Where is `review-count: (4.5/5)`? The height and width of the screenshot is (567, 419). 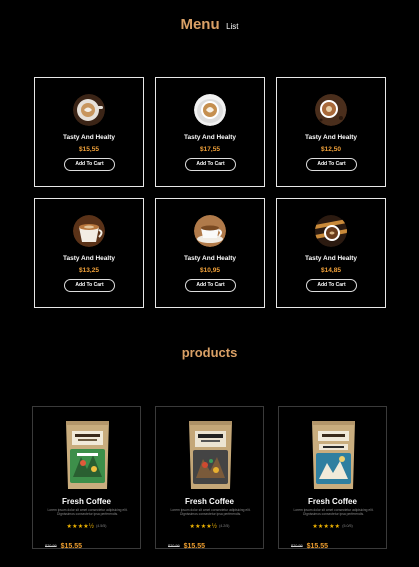 review-count: (4.5/5) is located at coordinates (101, 526).